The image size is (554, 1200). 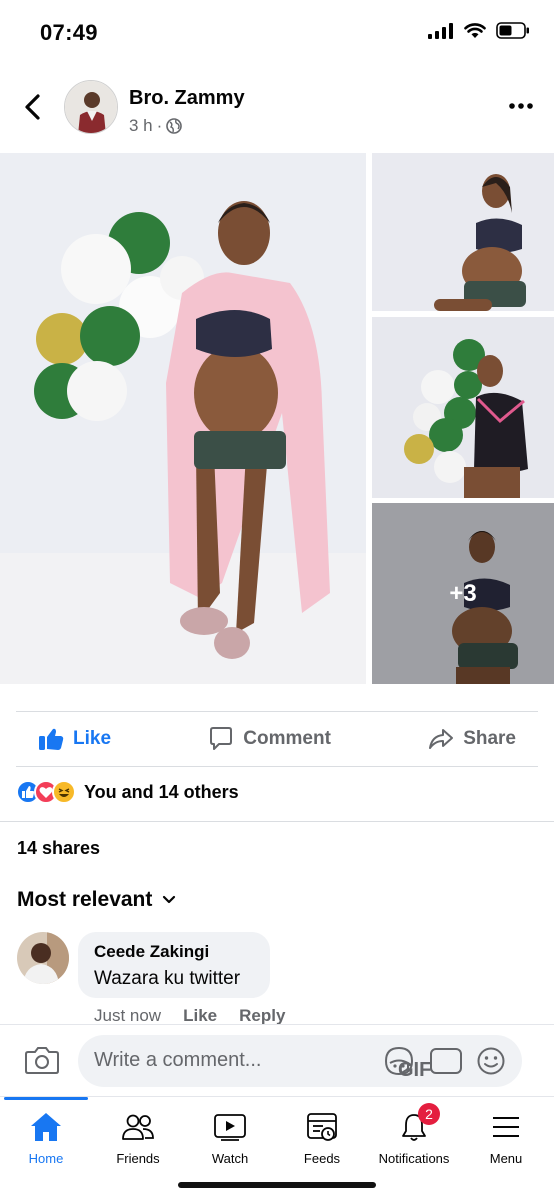 I want to click on ellipsis-icon, so click(x=521, y=106).